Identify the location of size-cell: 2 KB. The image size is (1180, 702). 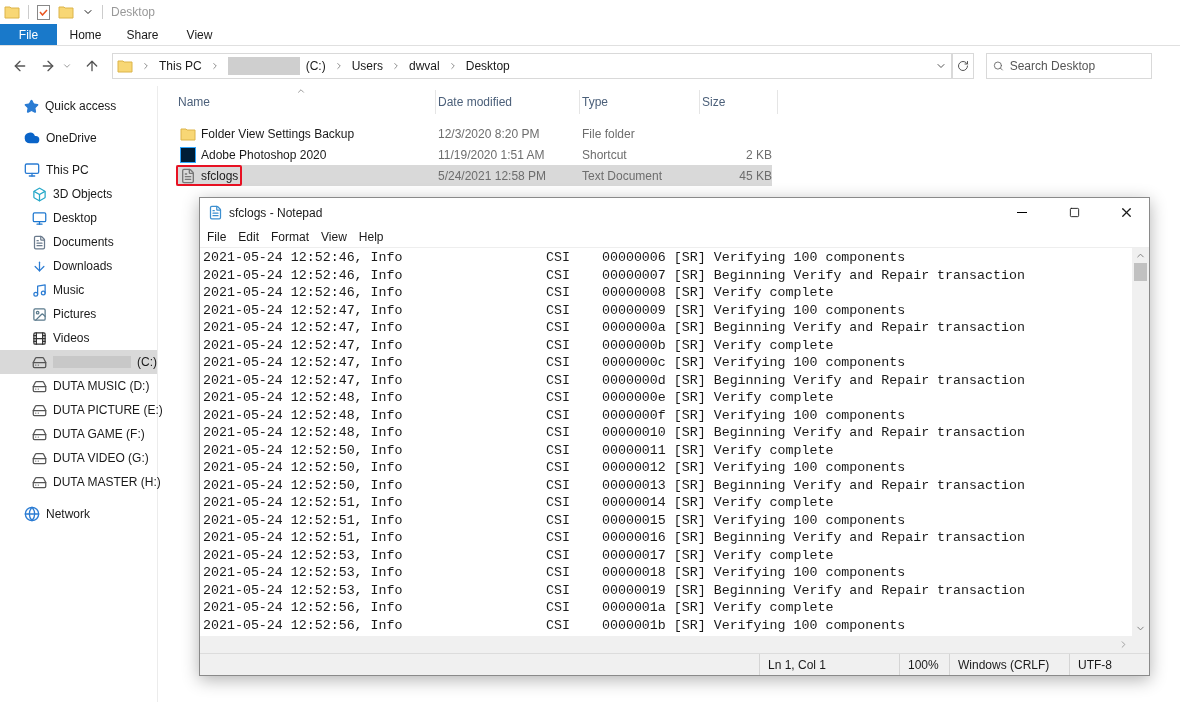
(759, 154).